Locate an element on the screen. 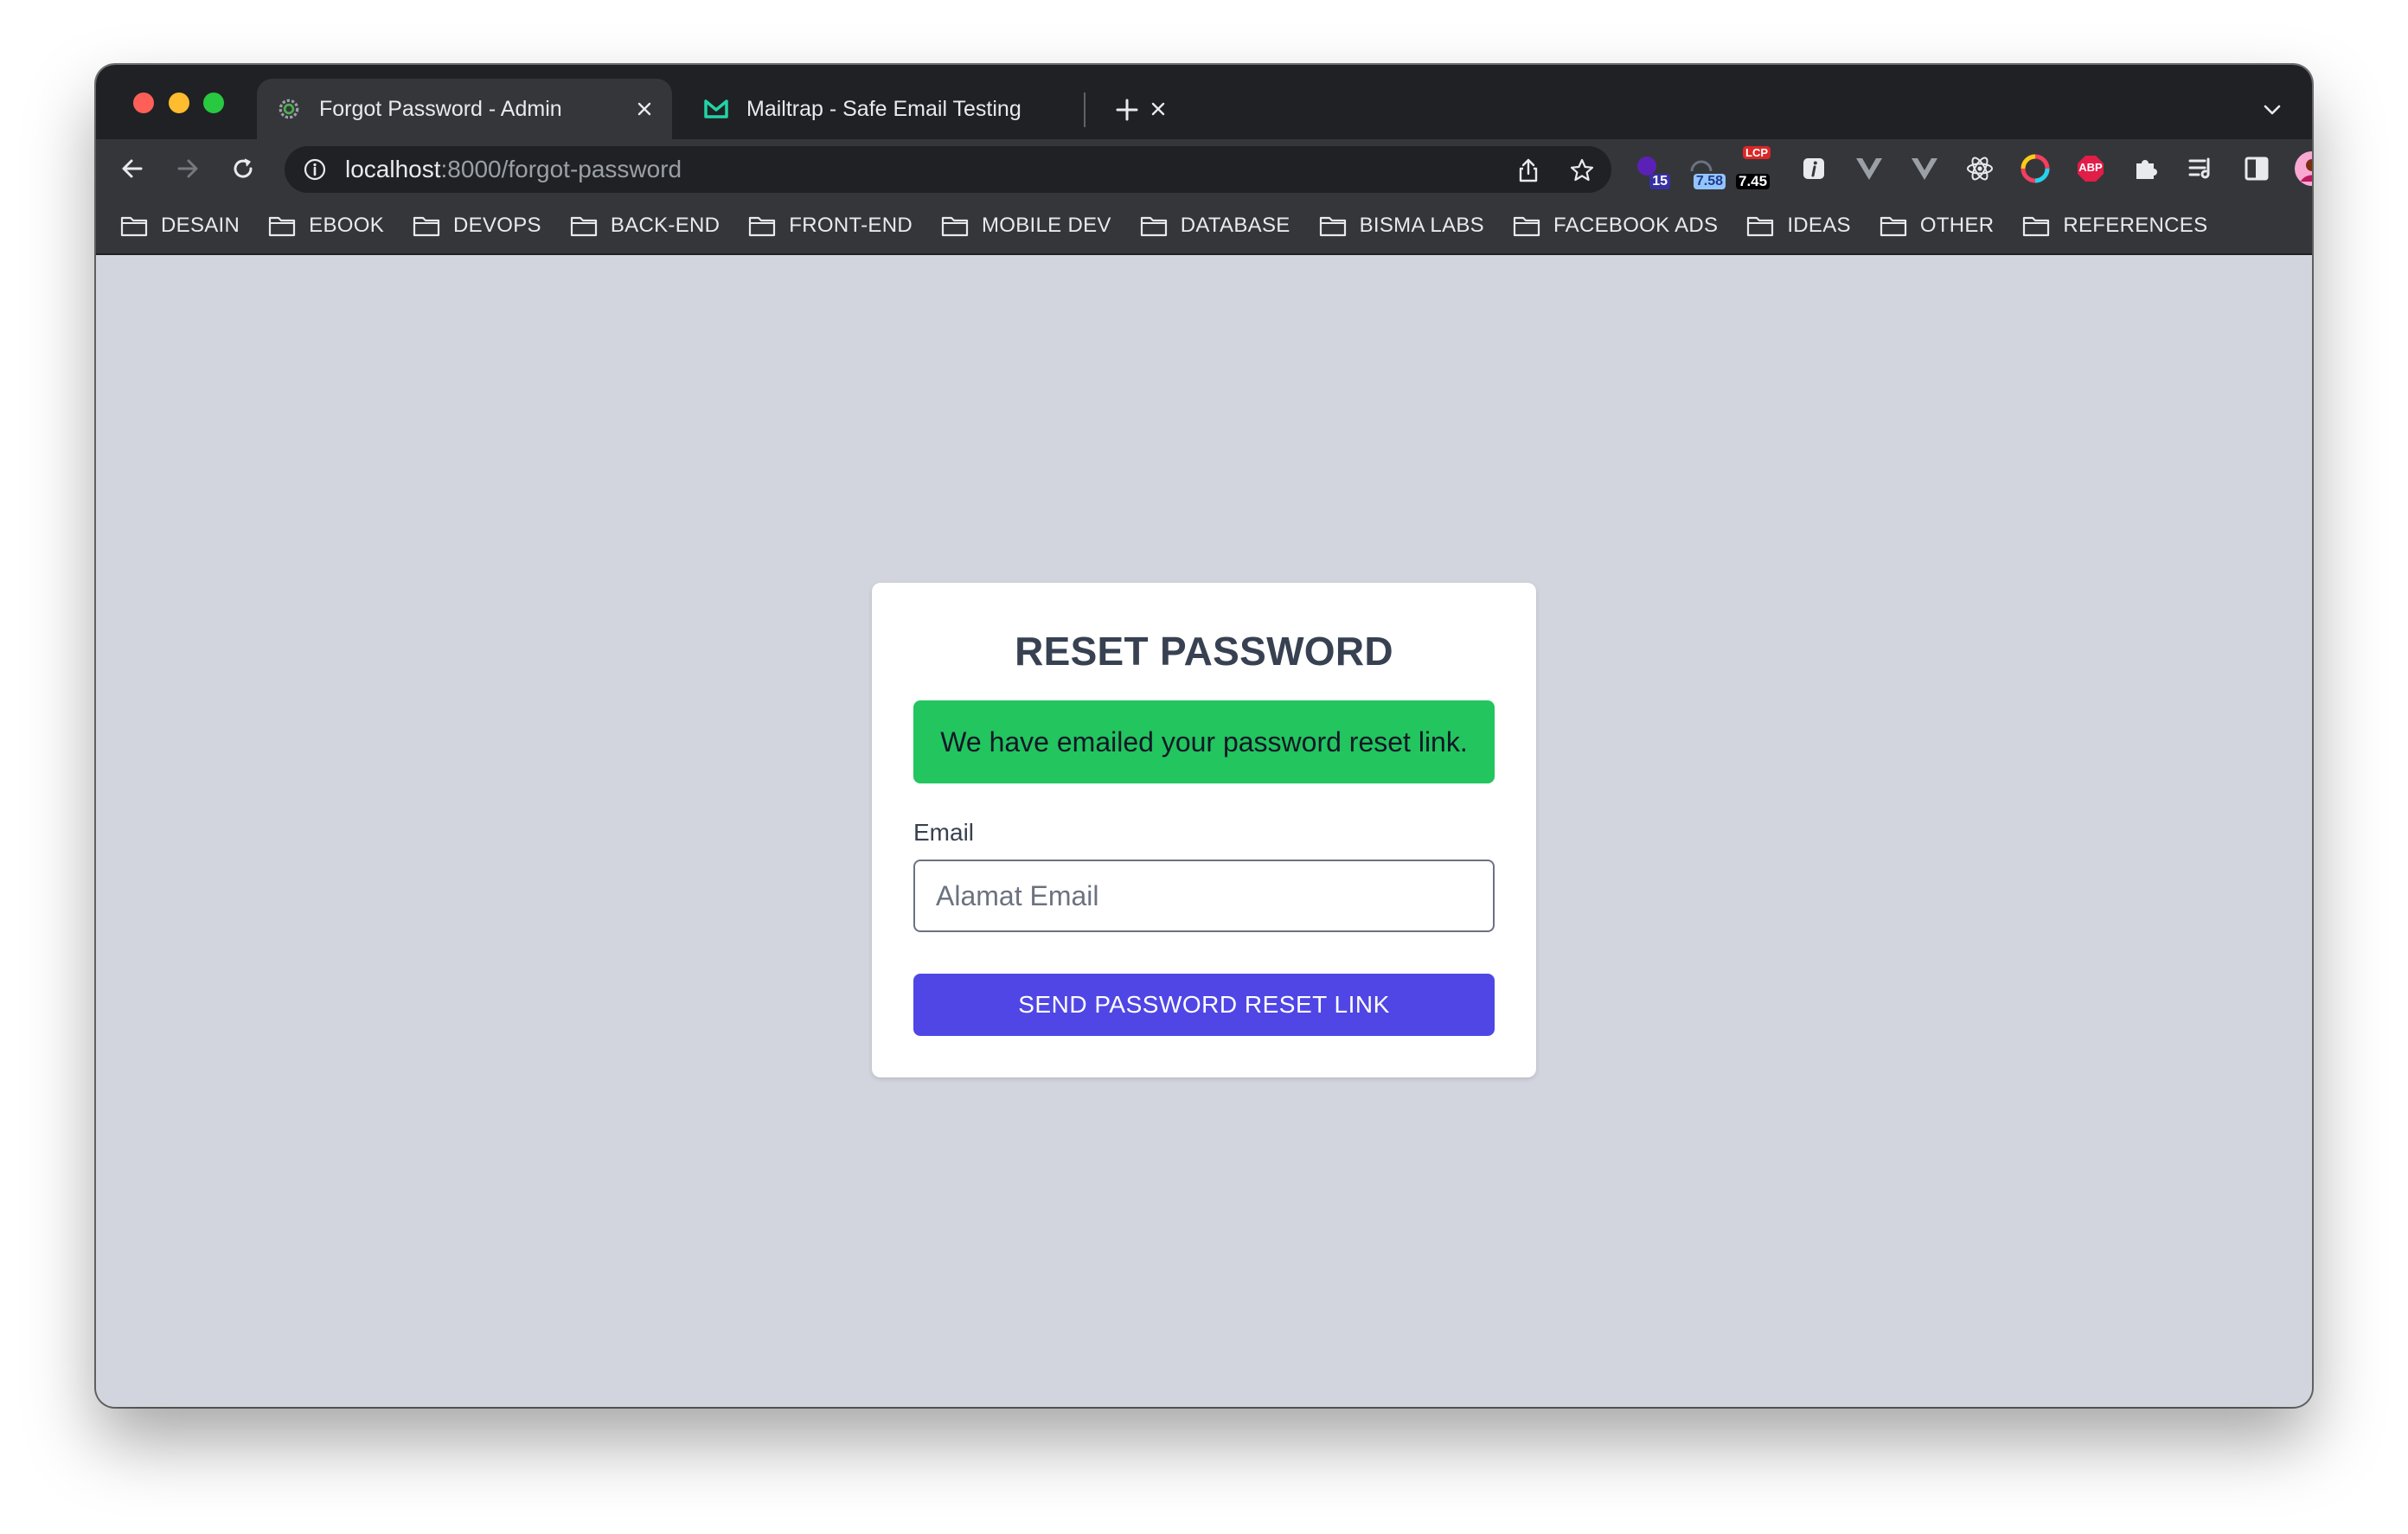  bookmark-folder: DATABASE is located at coordinates (1215, 226).